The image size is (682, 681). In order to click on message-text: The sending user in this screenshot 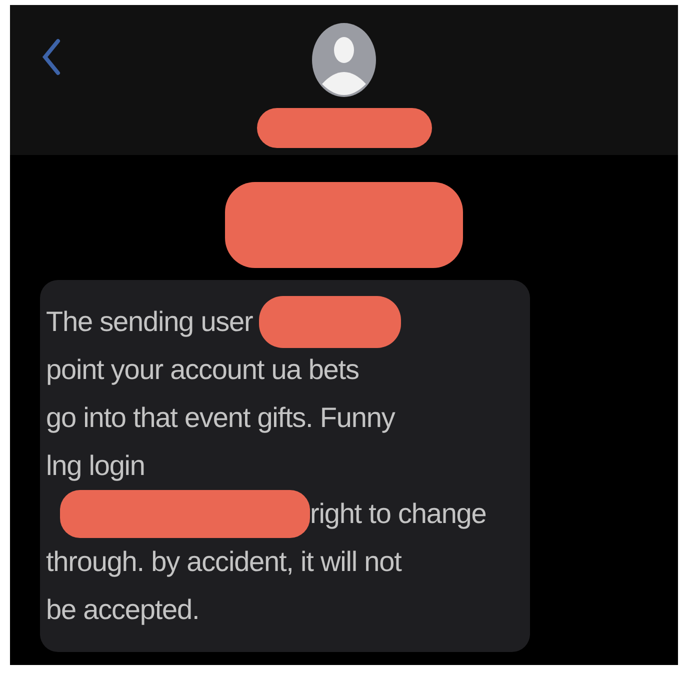, I will do `click(149, 322)`.